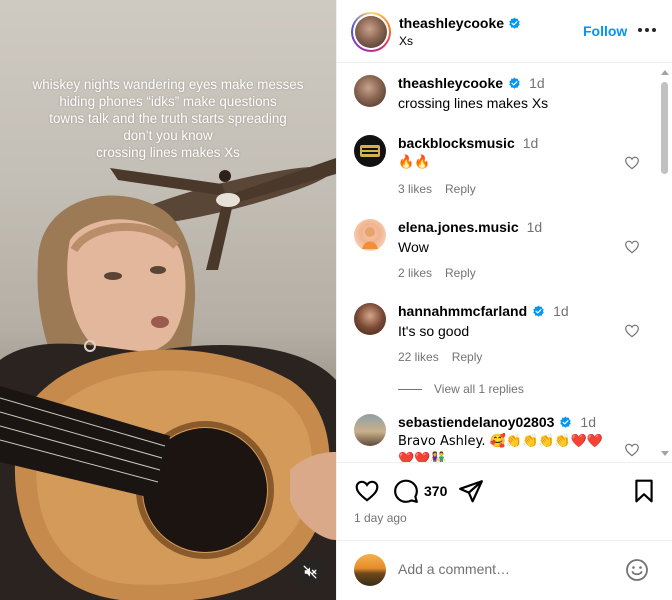 The image size is (672, 600). I want to click on author-username: theashleycooke, so click(460, 23).